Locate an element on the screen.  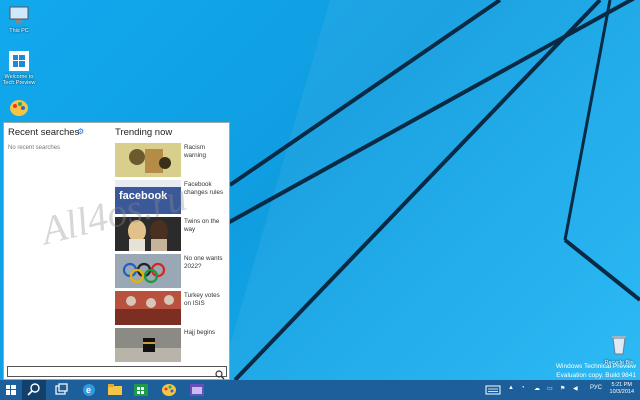
taskbar-explorer-button is located at coordinates (115, 390).